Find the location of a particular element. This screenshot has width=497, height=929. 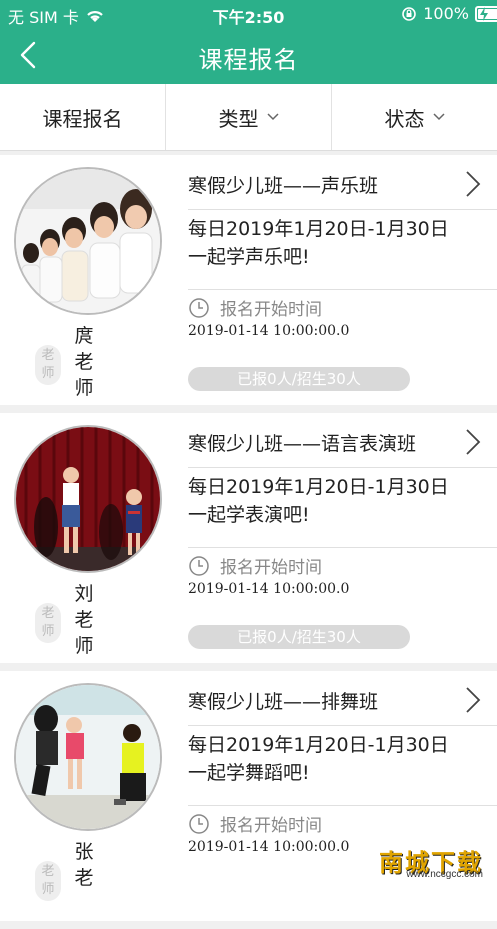

tab-type: 类型 is located at coordinates (249, 117).